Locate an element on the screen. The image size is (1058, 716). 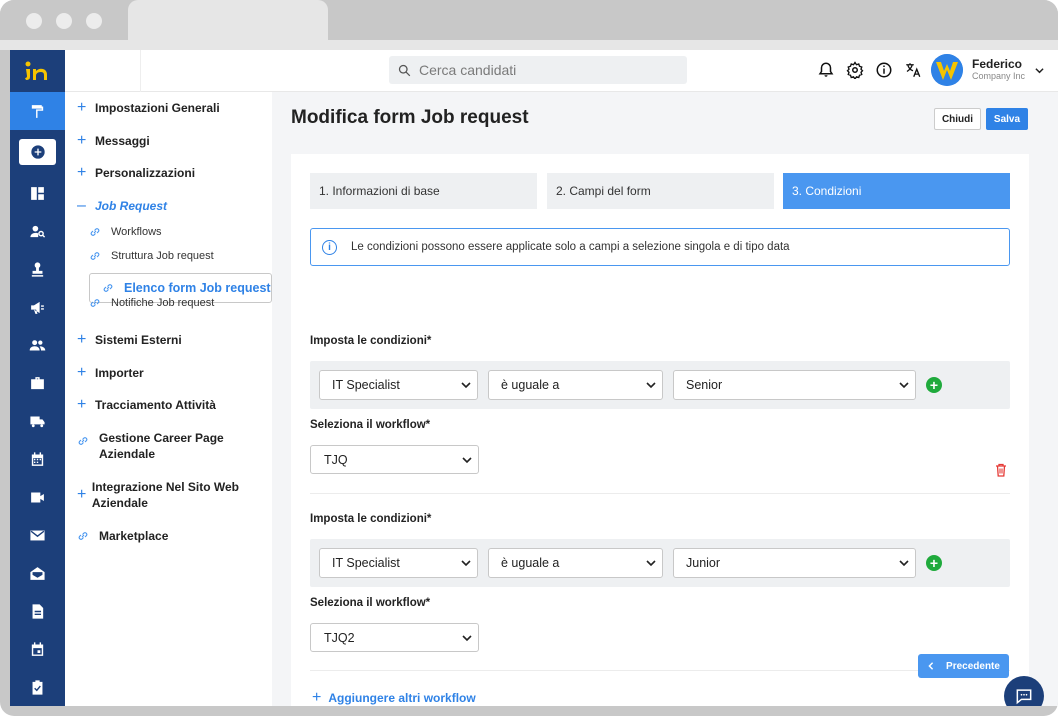
rail-clipboard-check is located at coordinates (37, 687).